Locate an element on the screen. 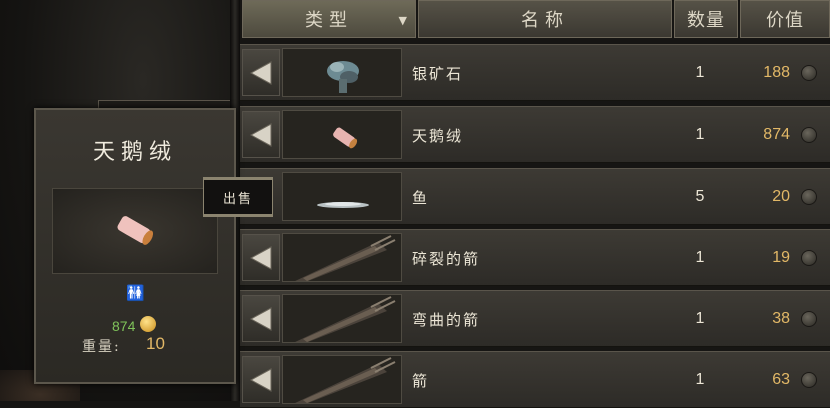 The height and width of the screenshot is (408, 830). value-column-header: 价值 is located at coordinates (785, 19).